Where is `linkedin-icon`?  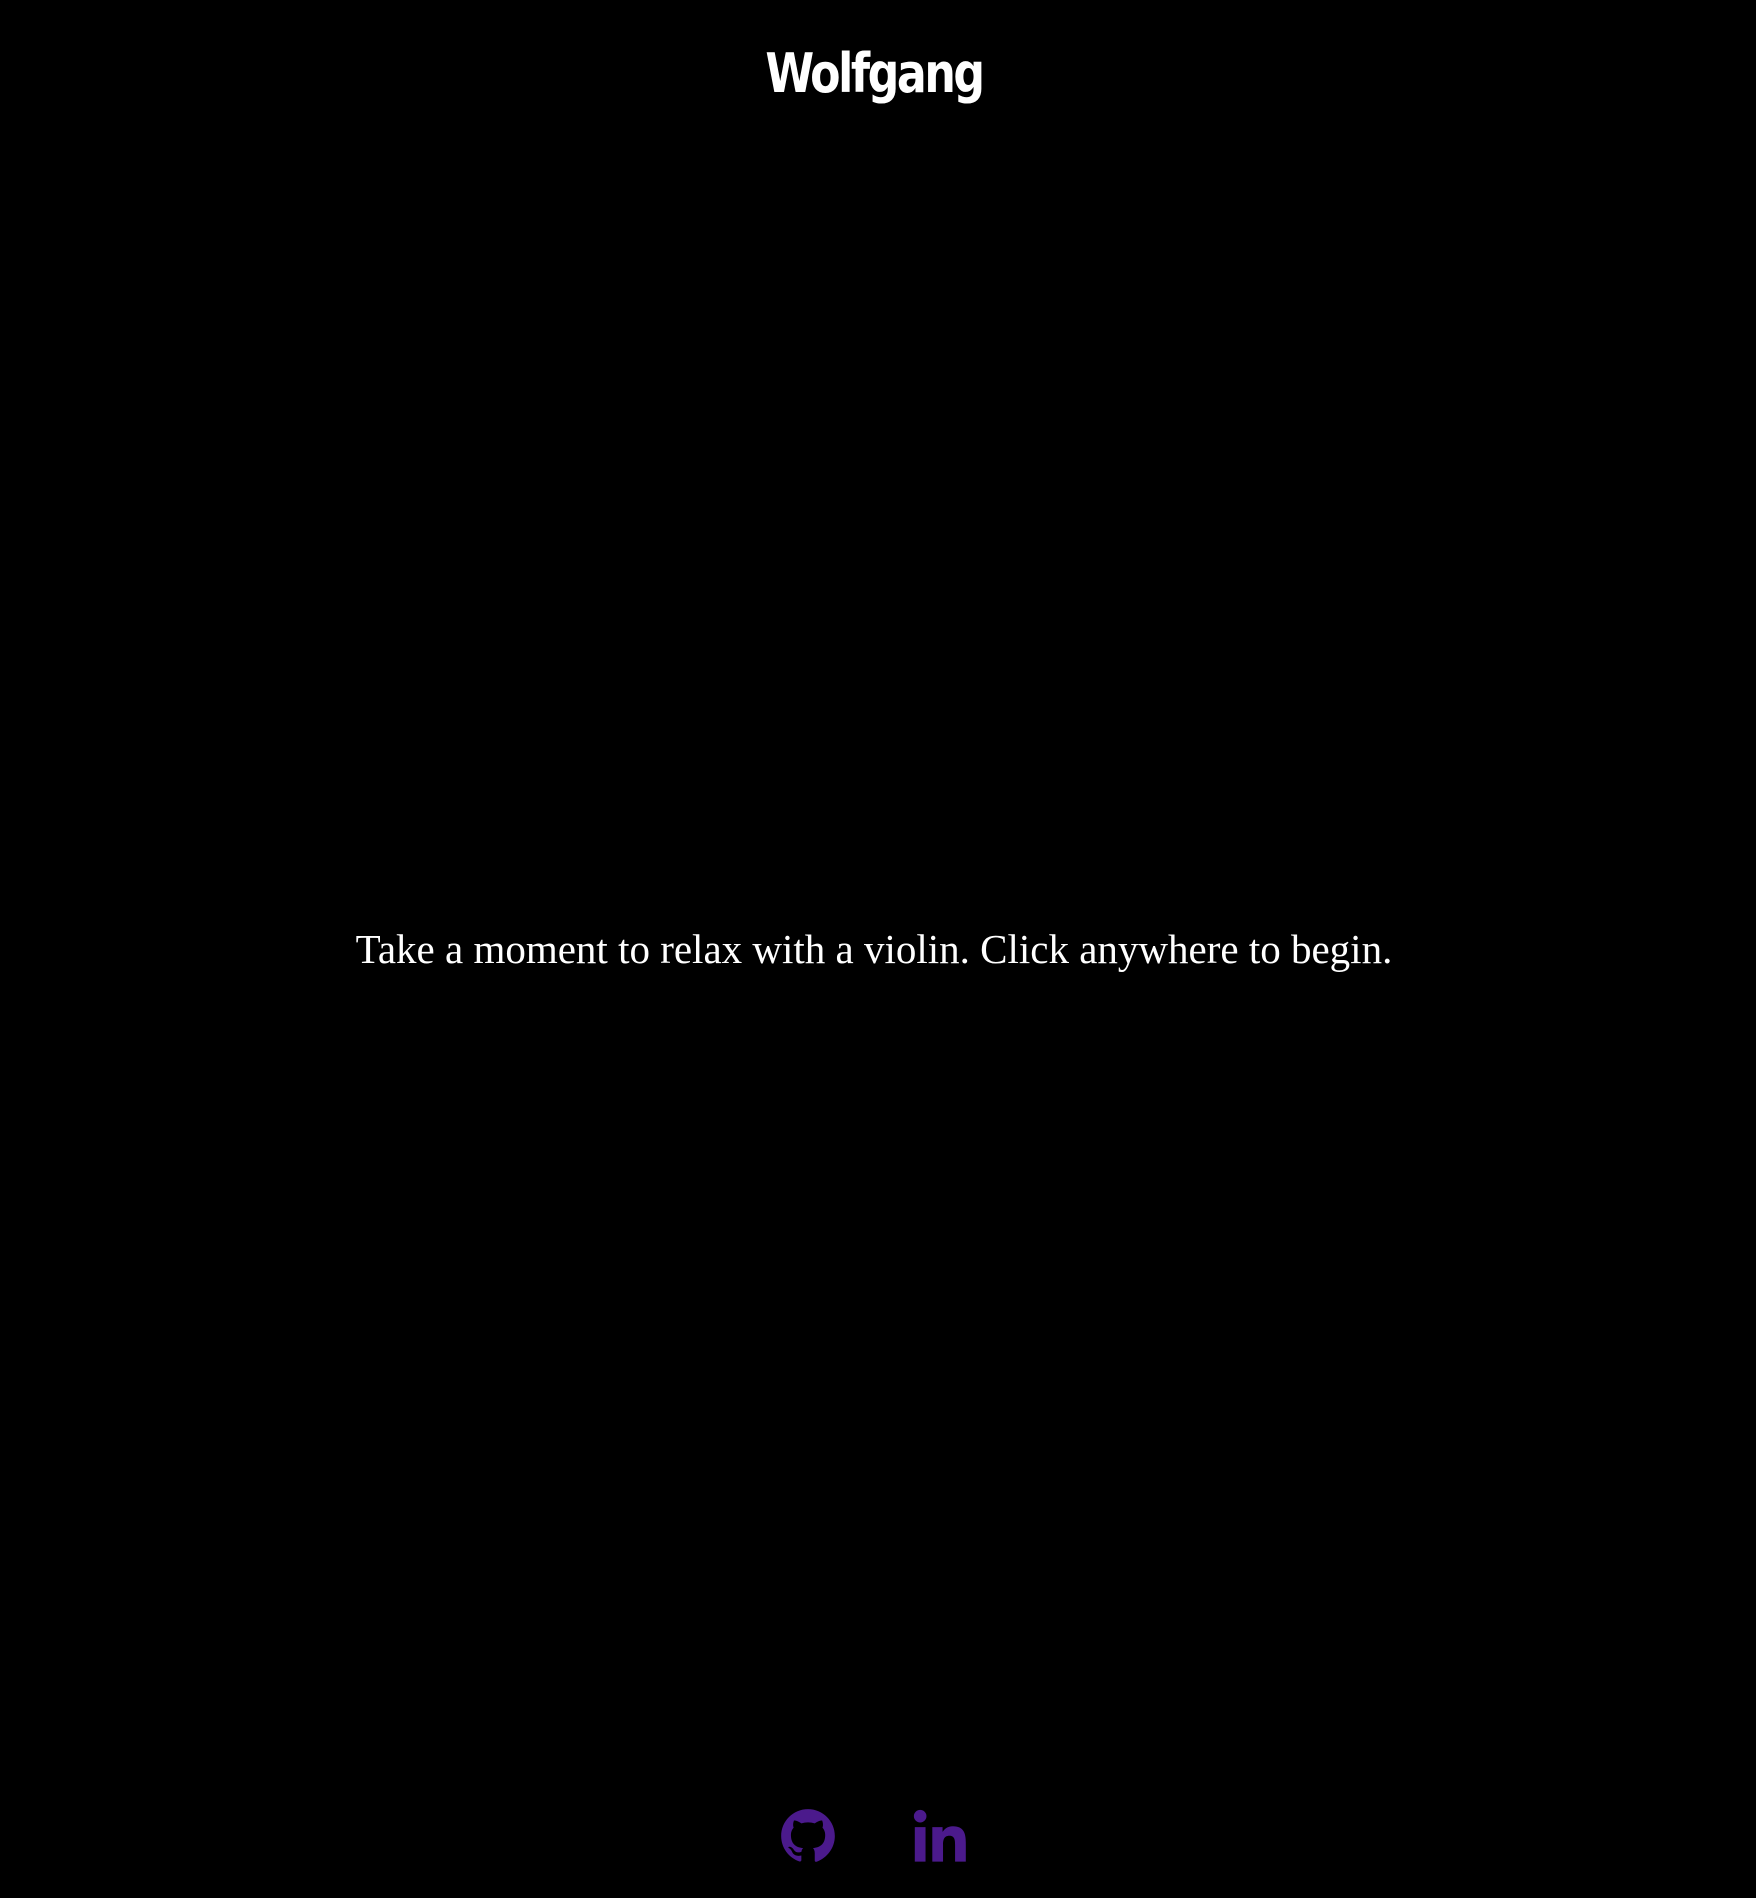 linkedin-icon is located at coordinates (939, 1835).